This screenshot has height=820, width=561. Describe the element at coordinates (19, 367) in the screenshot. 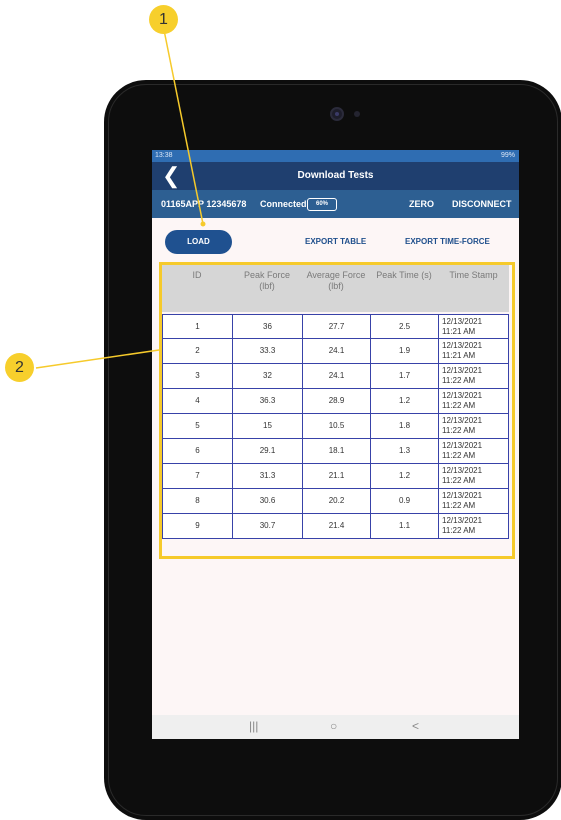

I see `callout-2: 2` at that location.